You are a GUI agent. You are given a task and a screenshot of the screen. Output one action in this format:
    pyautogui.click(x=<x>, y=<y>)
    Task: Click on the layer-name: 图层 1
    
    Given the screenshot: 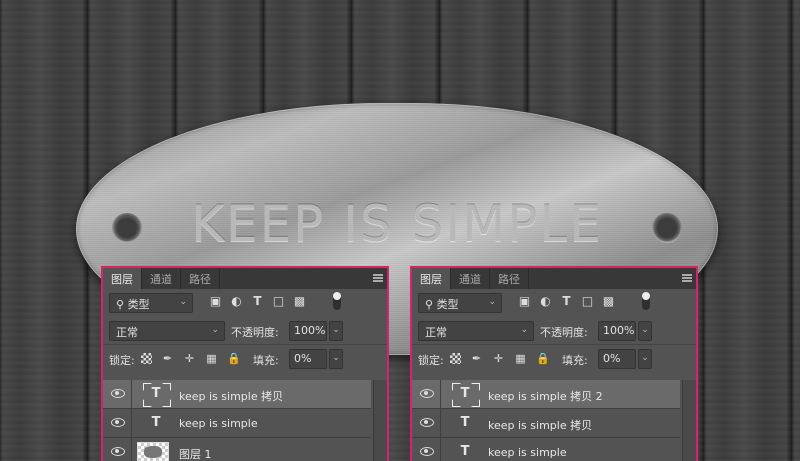 What is the action you would take?
    pyautogui.click(x=195, y=454)
    